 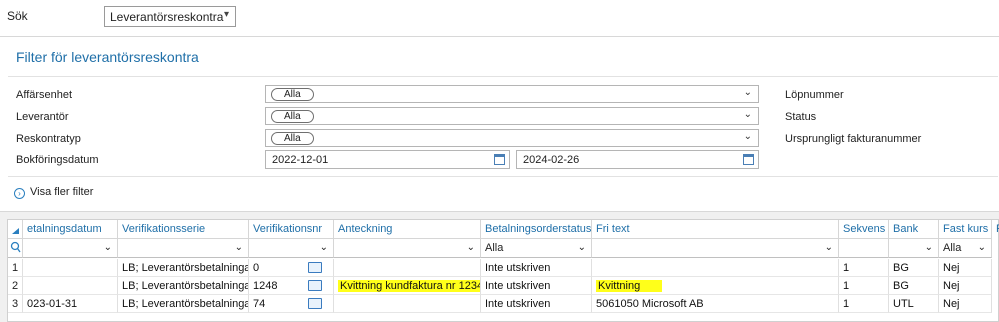 What do you see at coordinates (170, 16) in the screenshot?
I see `search-type-select: Leverantörsreskontra ▾` at bounding box center [170, 16].